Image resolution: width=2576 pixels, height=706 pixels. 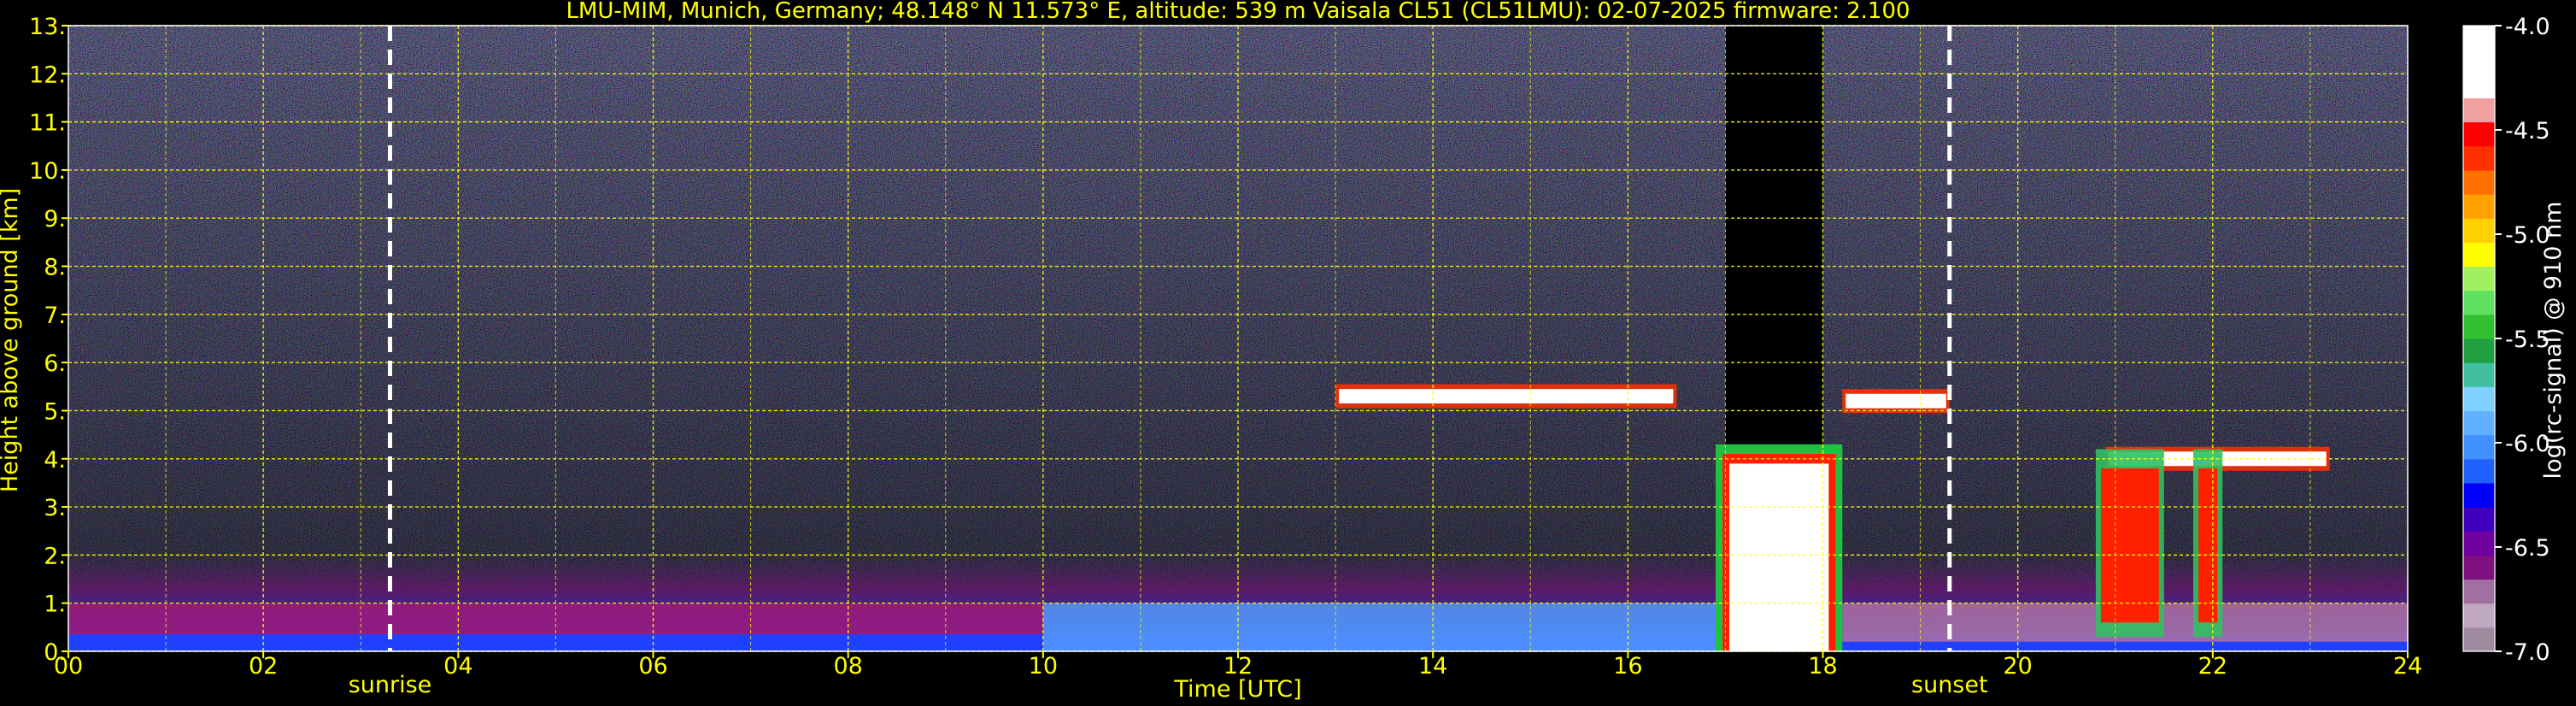 What do you see at coordinates (55, 363) in the screenshot?
I see `y-tick-label: 6.` at bounding box center [55, 363].